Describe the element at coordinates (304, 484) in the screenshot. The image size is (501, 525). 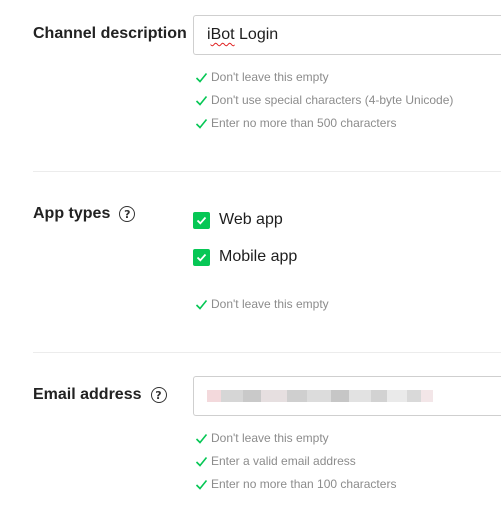
I see `hint-text: Enter no more than 100 characters` at that location.